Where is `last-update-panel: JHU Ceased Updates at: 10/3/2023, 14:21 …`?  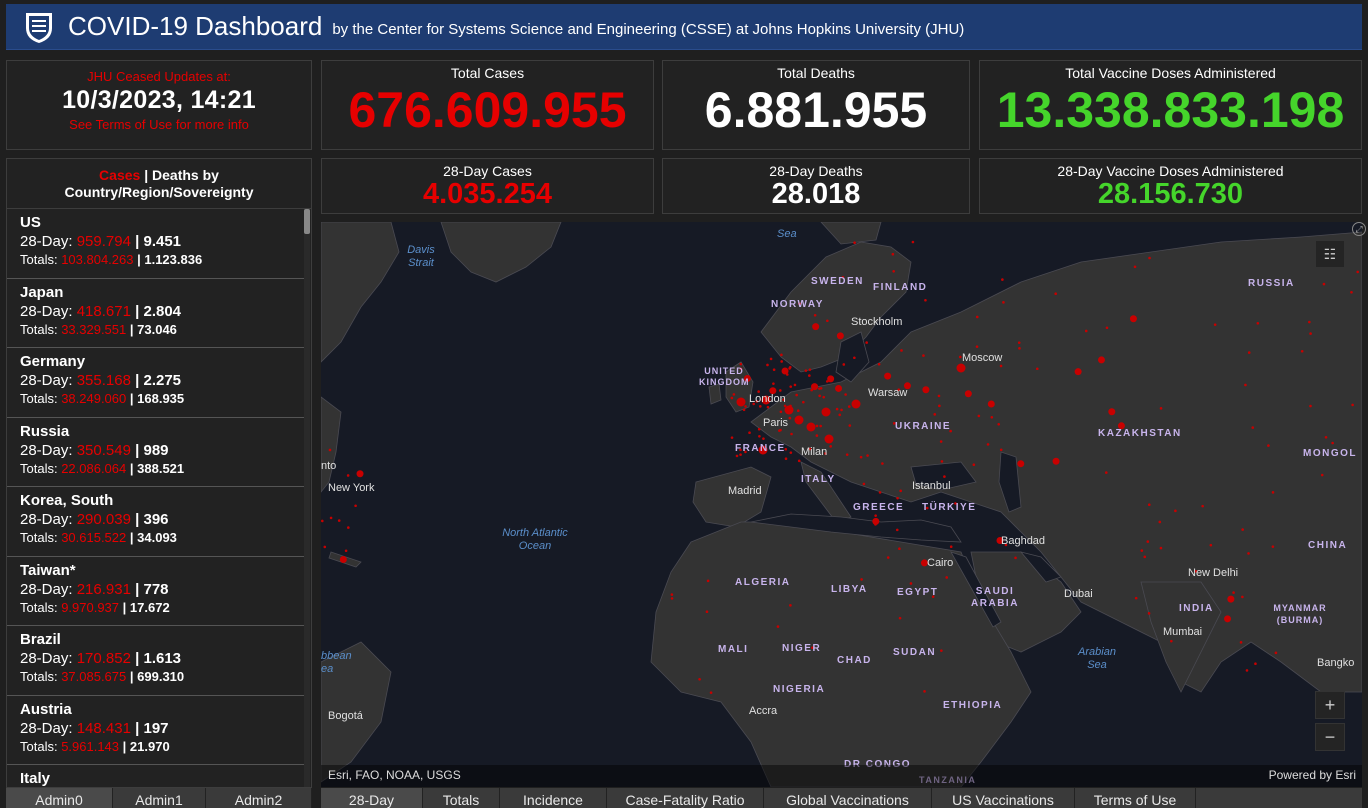
last-update-panel: JHU Ceased Updates at: 10/3/2023, 14:21 … is located at coordinates (159, 105).